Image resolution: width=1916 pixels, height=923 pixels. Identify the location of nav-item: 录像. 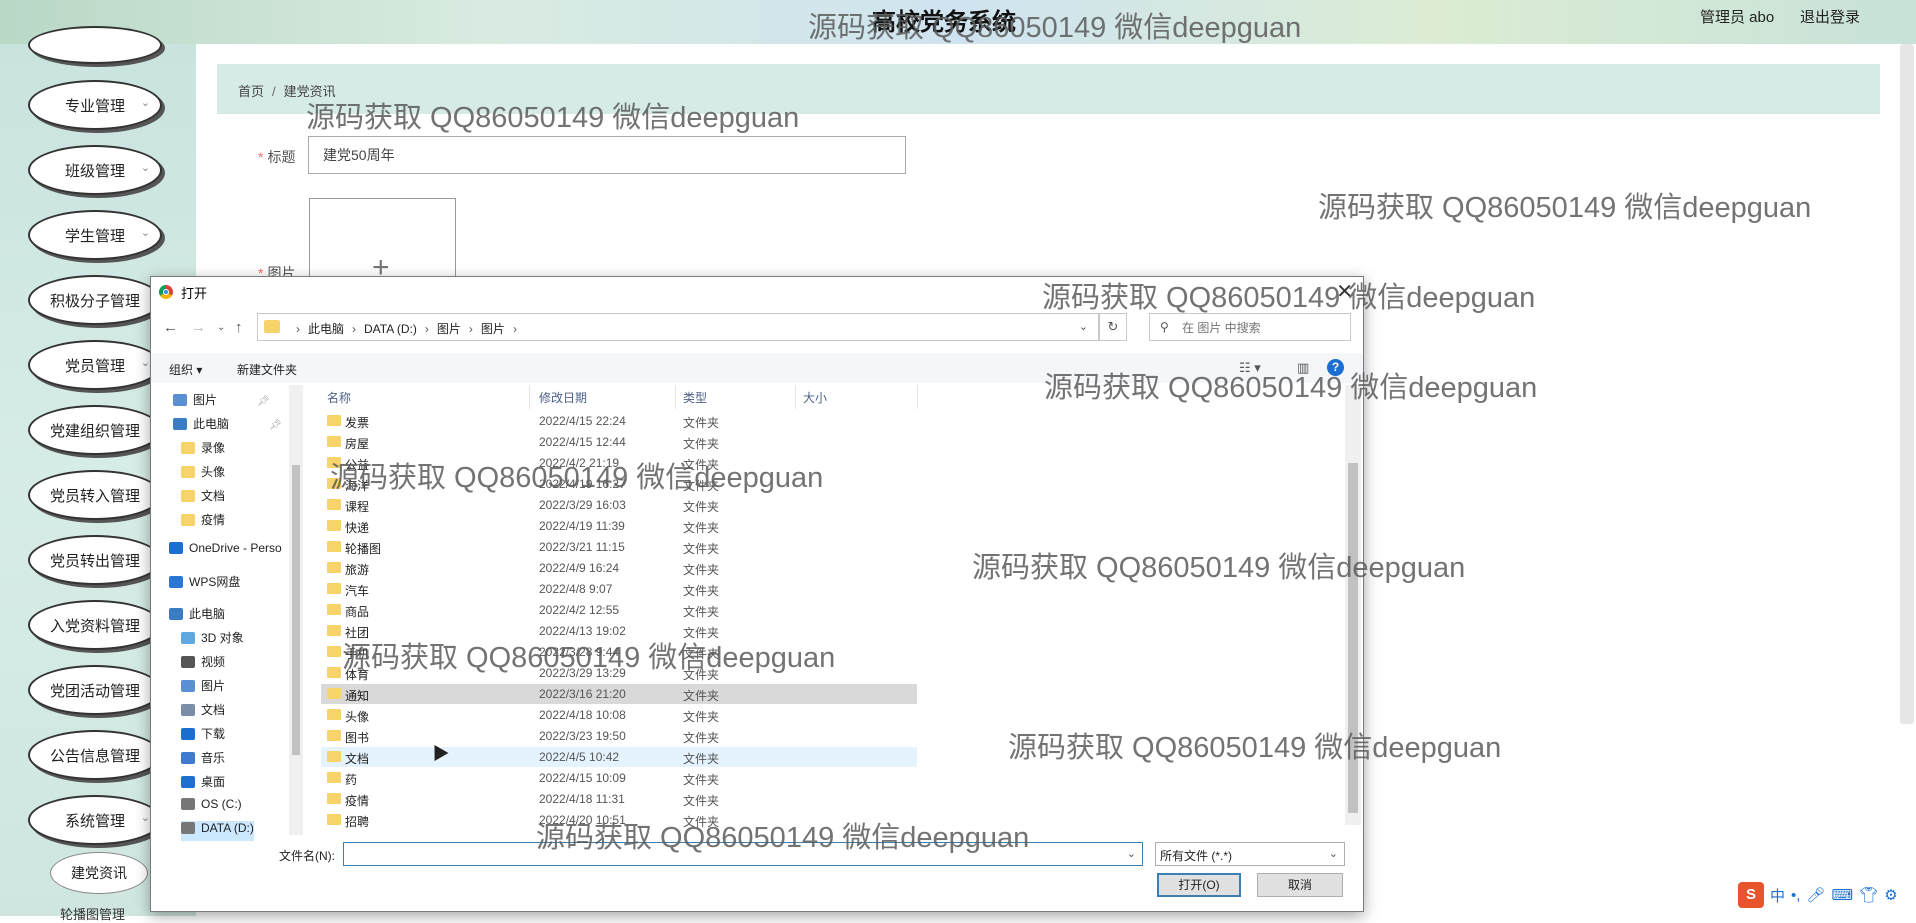
(203, 449).